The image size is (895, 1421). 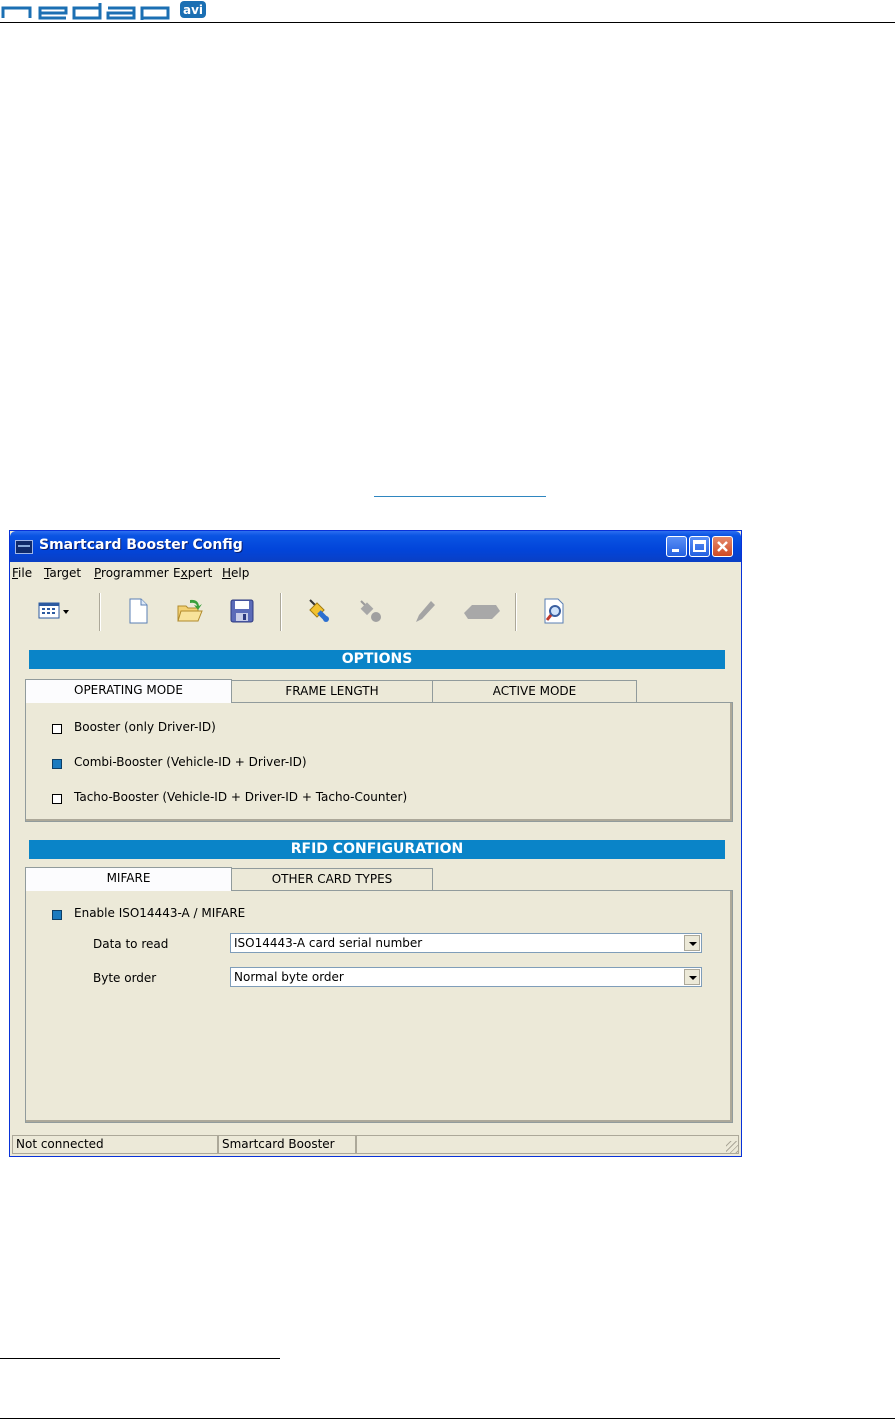 What do you see at coordinates (57, 799) in the screenshot?
I see `tacho-booster-checkbox` at bounding box center [57, 799].